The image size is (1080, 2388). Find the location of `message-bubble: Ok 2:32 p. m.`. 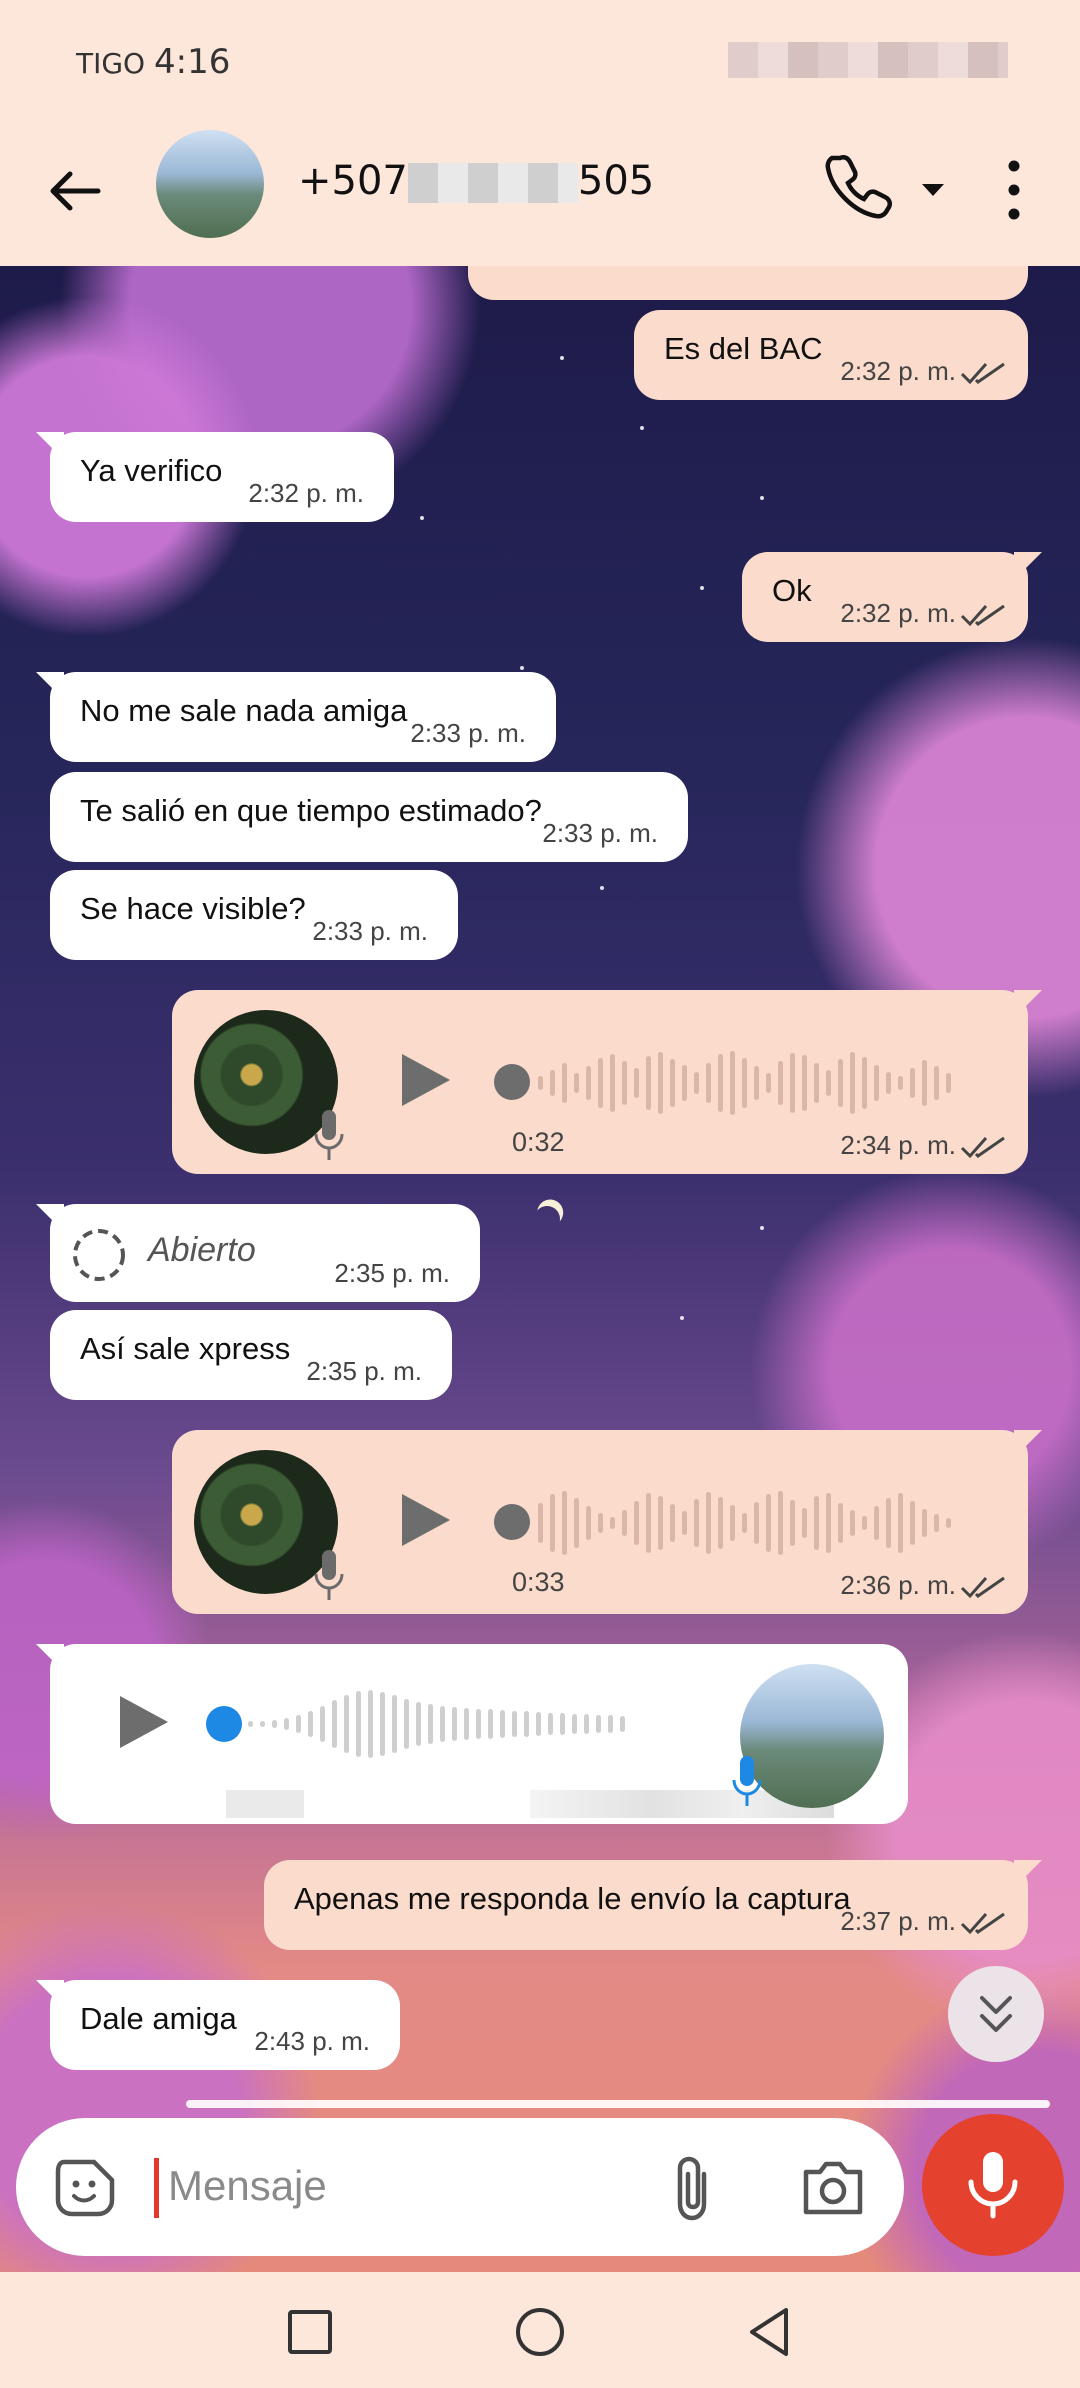

message-bubble: Ok 2:32 p. m. is located at coordinates (892, 597).